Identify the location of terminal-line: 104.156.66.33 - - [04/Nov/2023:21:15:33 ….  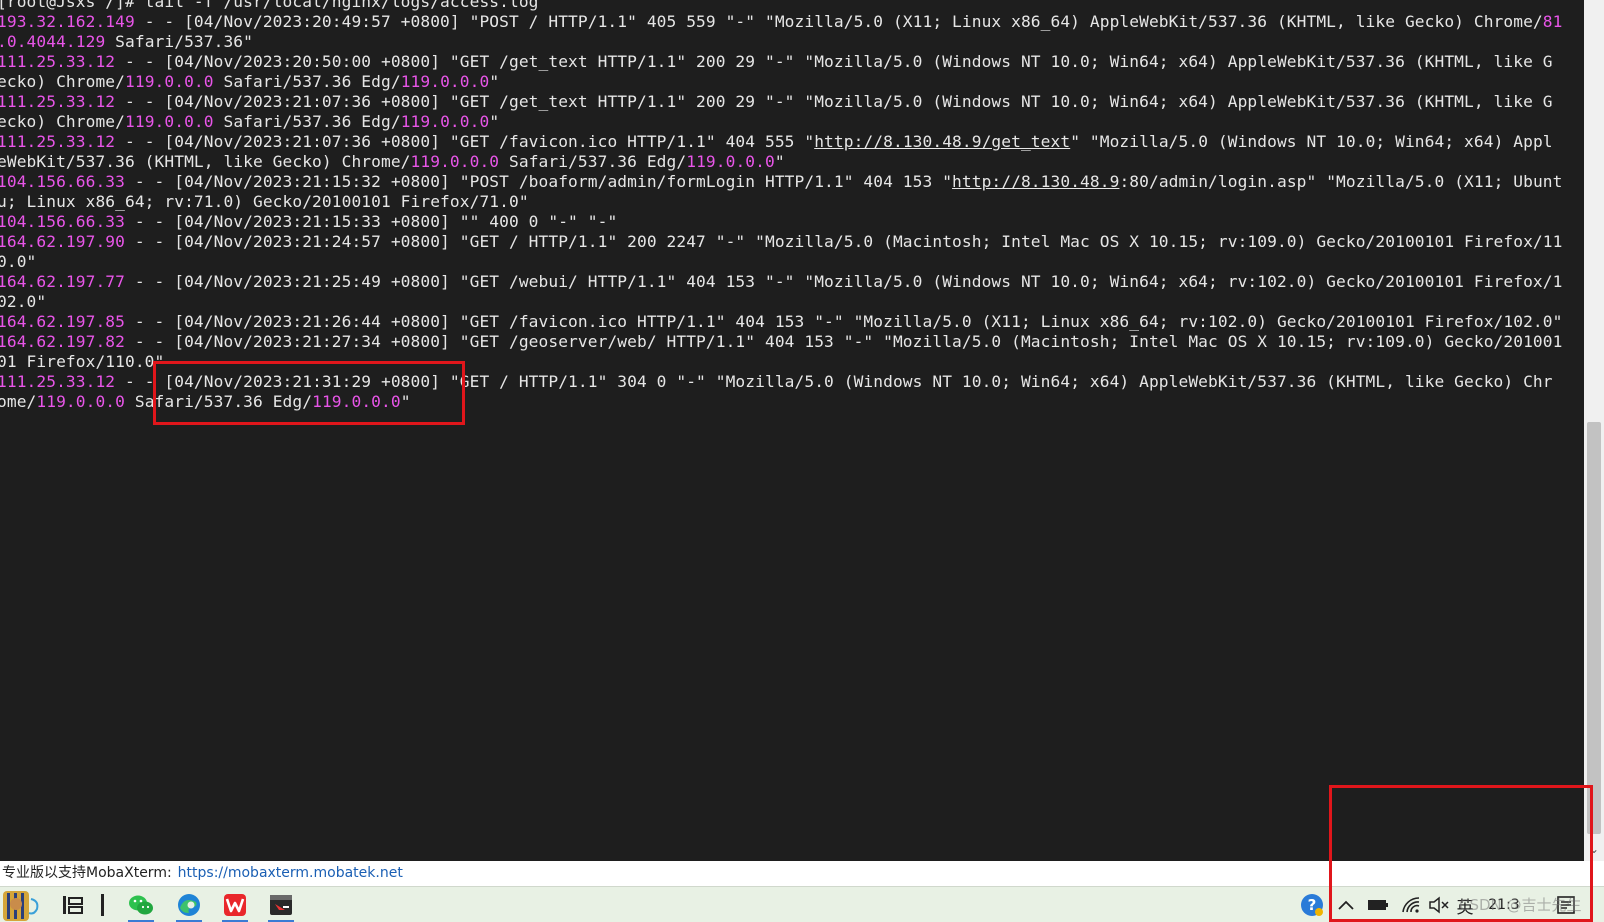
(790, 222).